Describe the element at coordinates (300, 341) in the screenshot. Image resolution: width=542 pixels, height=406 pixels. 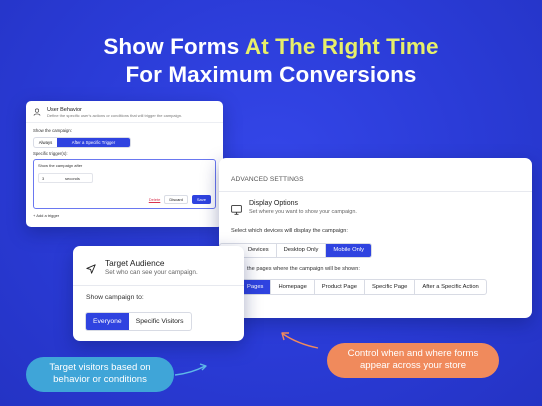
I see `arrow-right-connector` at that location.